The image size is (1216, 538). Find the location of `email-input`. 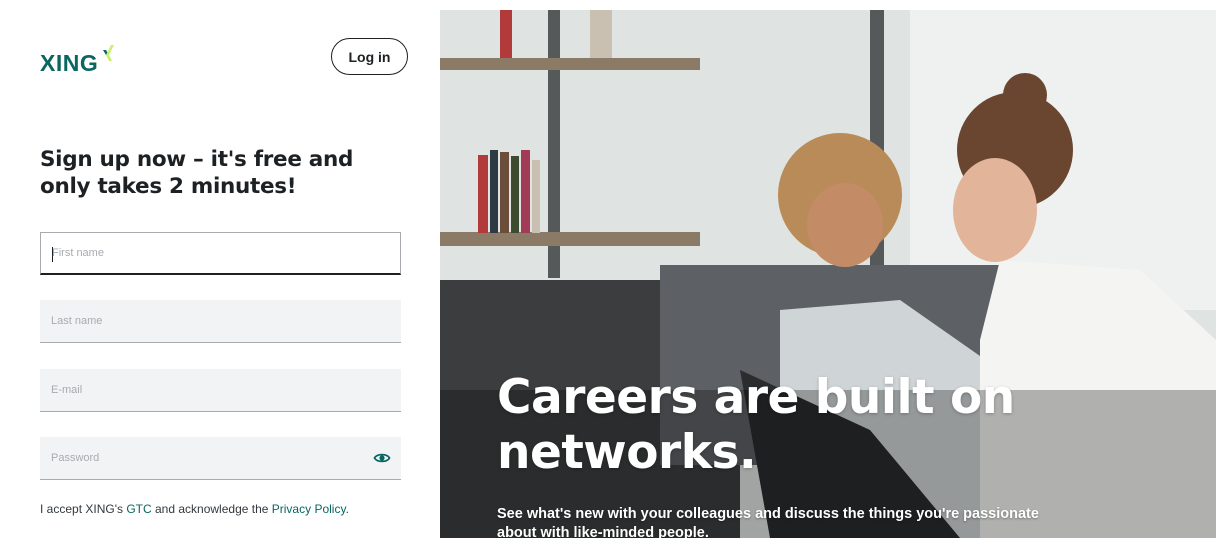

email-input is located at coordinates (220, 390).